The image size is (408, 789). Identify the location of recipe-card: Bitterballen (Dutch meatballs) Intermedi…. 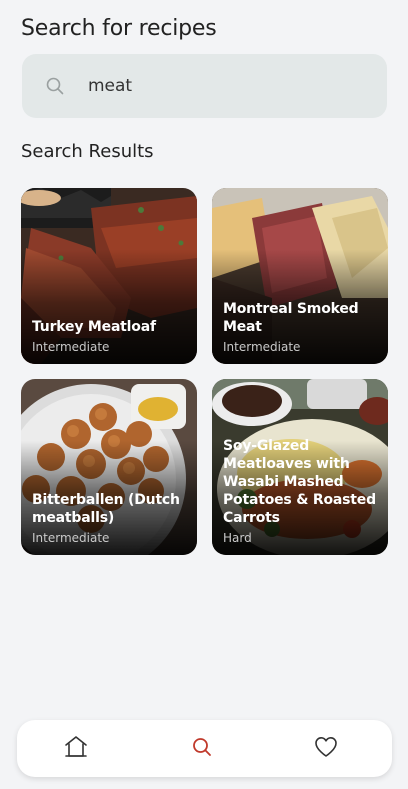
(109, 467).